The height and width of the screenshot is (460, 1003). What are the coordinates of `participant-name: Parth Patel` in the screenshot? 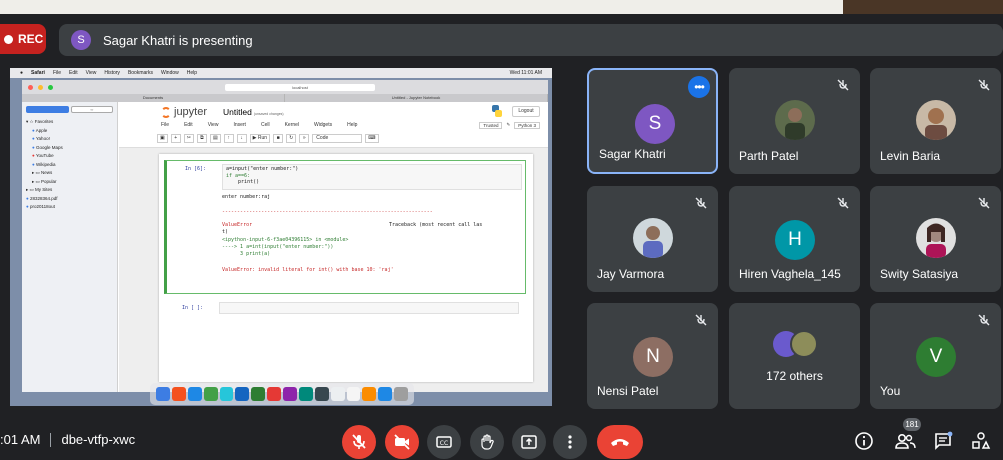 It's located at (769, 156).